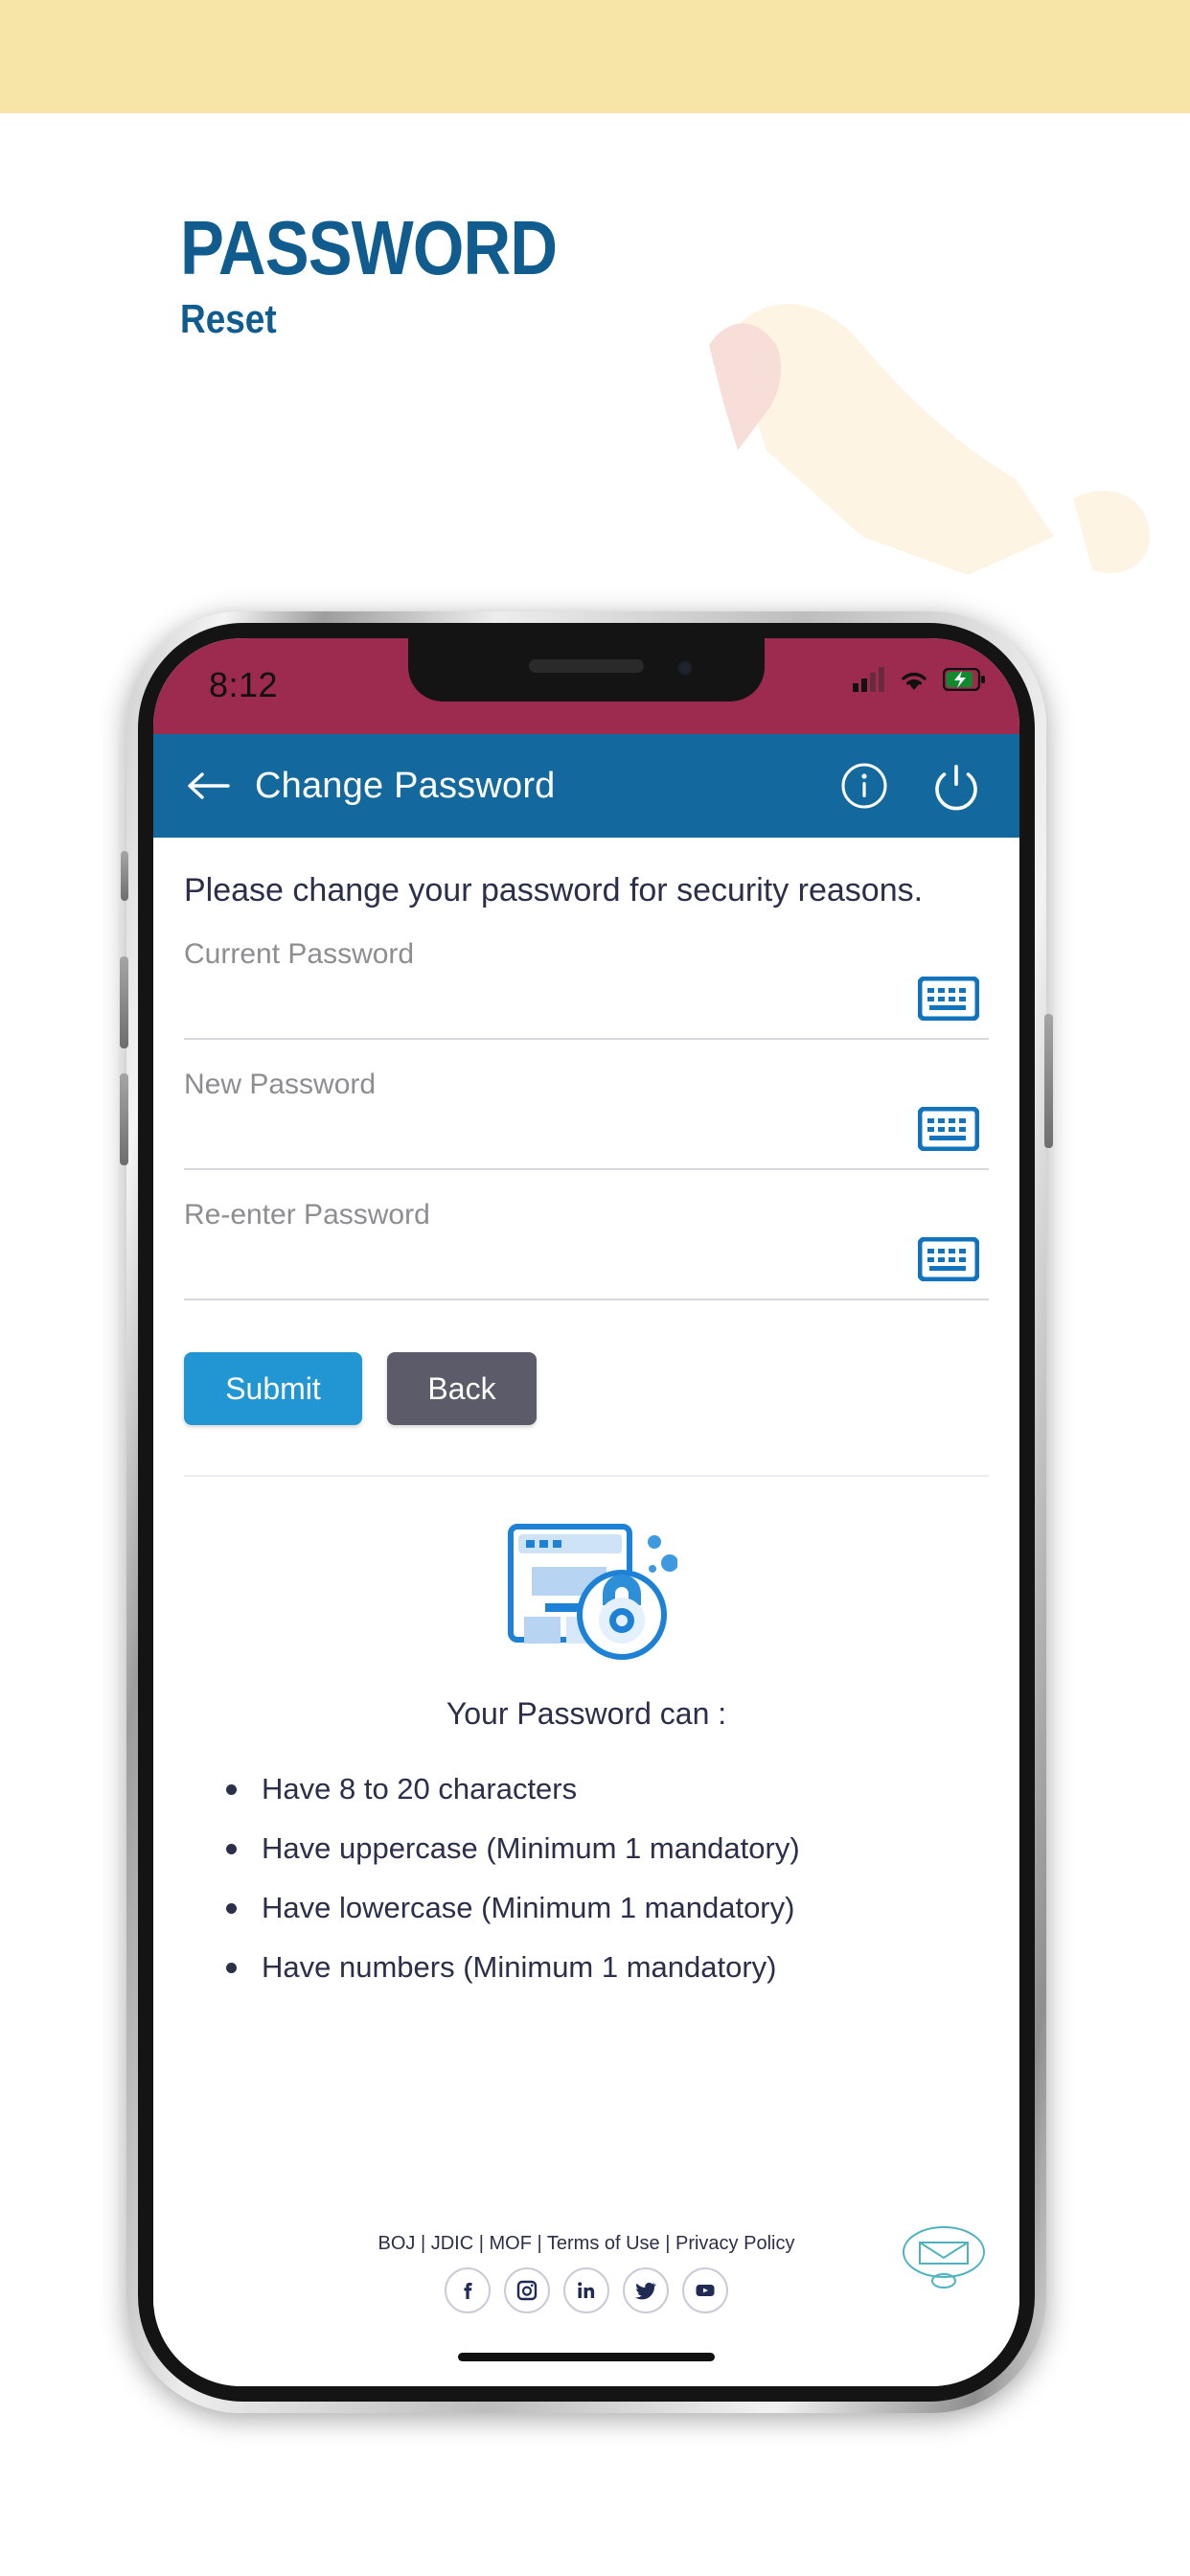  Describe the element at coordinates (587, 2357) in the screenshot. I see `home-indicator` at that location.